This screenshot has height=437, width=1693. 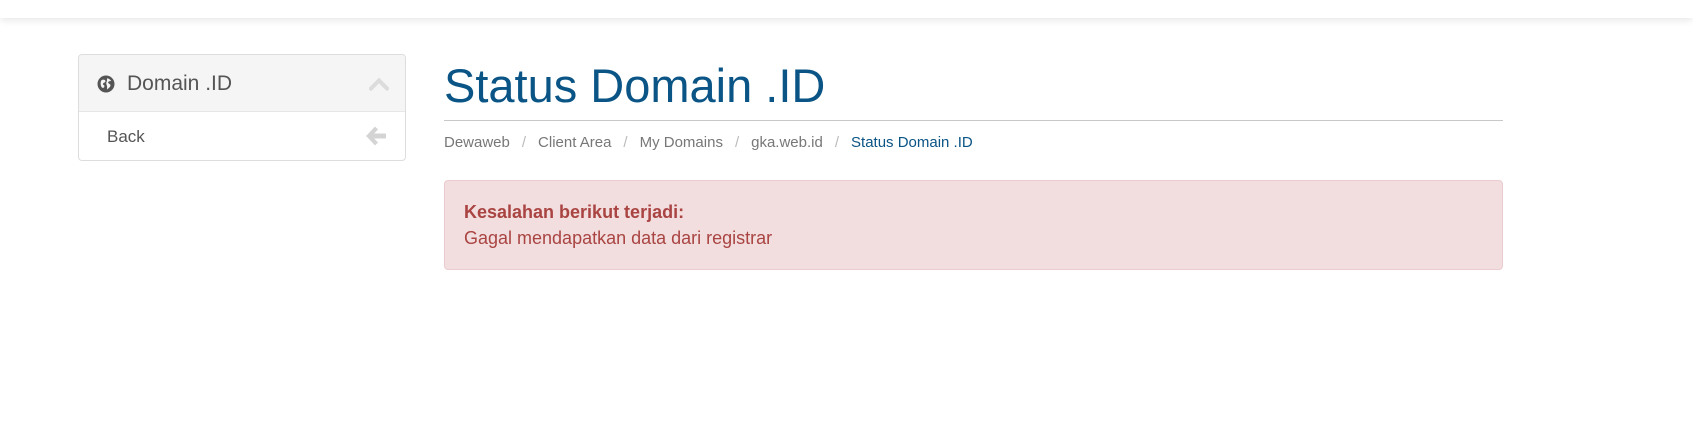 I want to click on sidebar-item-label: Back, so click(x=126, y=136).